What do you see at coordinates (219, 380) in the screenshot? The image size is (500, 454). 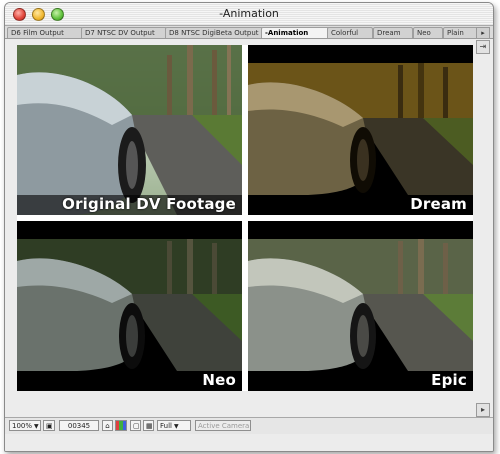 I see `panel-caption: Neo` at bounding box center [219, 380].